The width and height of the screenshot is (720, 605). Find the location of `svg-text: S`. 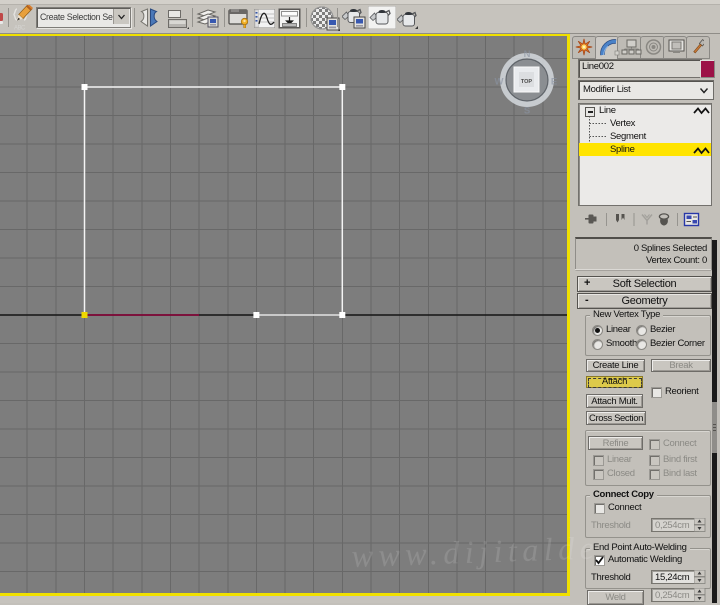

svg-text: S is located at coordinates (527, 111).